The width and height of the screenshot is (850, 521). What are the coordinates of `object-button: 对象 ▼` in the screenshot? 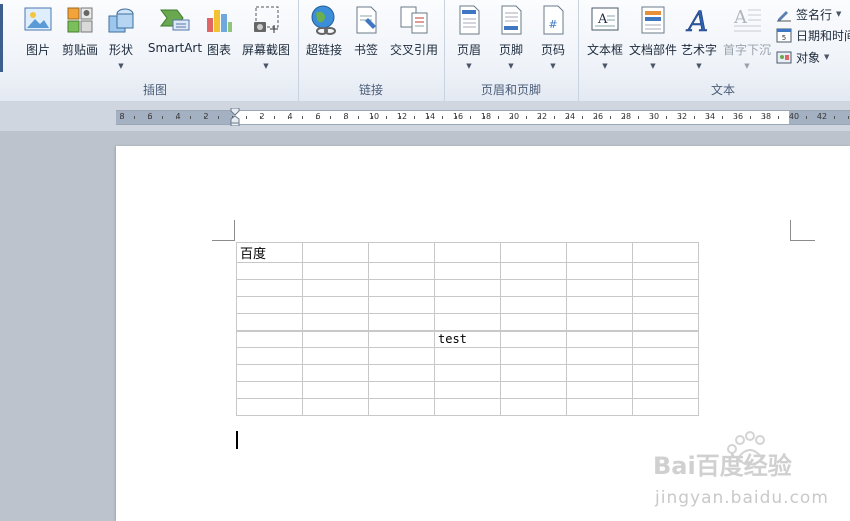 It's located at (802, 57).